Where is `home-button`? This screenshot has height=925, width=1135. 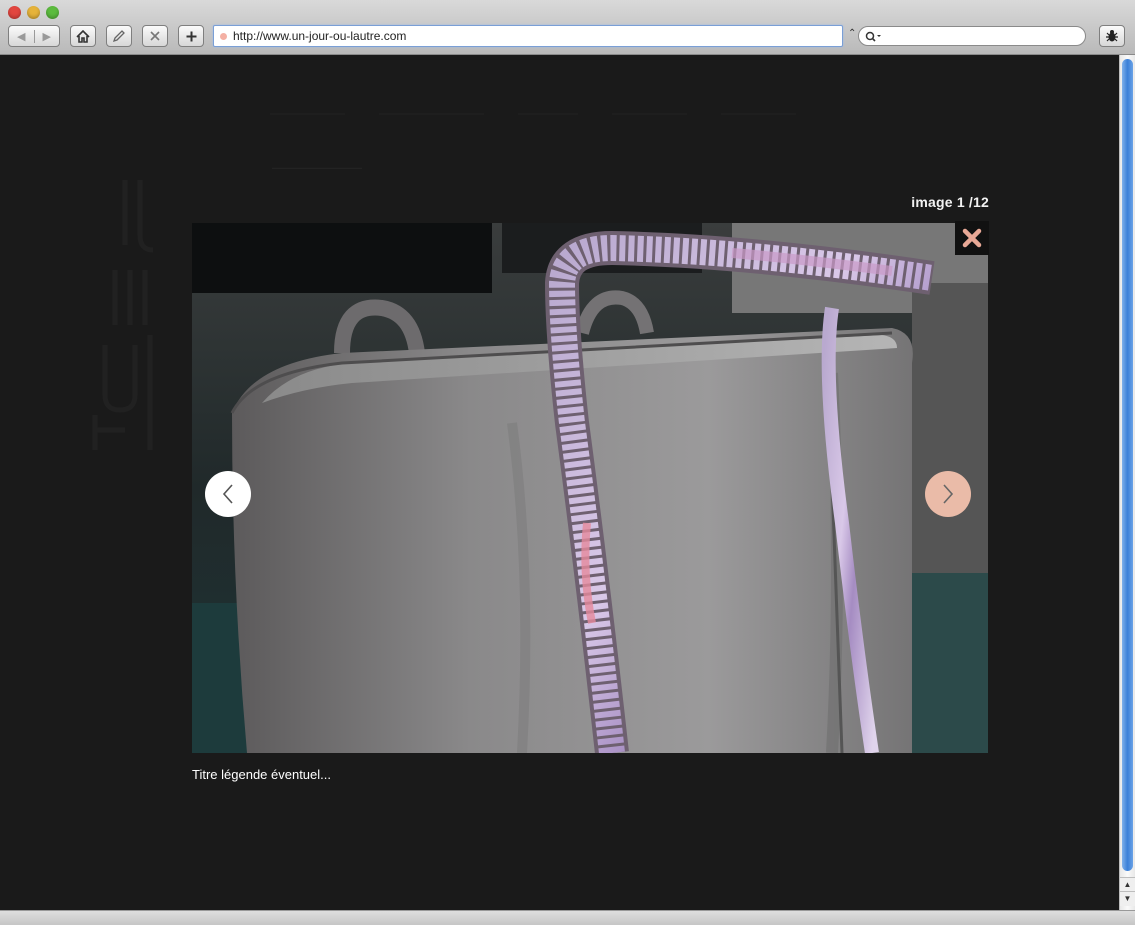
home-button is located at coordinates (83, 36).